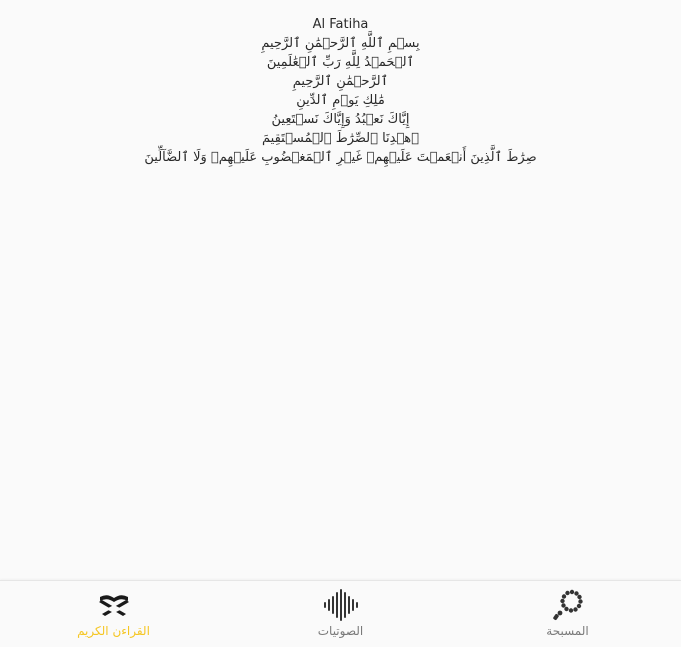 Image resolution: width=681 pixels, height=647 pixels. Describe the element at coordinates (340, 631) in the screenshot. I see `nav-label-audio: الصوتيات` at that location.